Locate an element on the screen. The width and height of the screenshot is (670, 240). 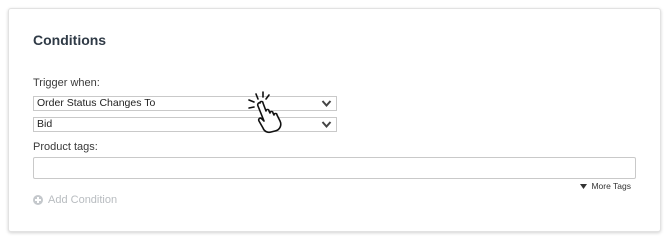
trigger-label: Trigger when: is located at coordinates (66, 83).